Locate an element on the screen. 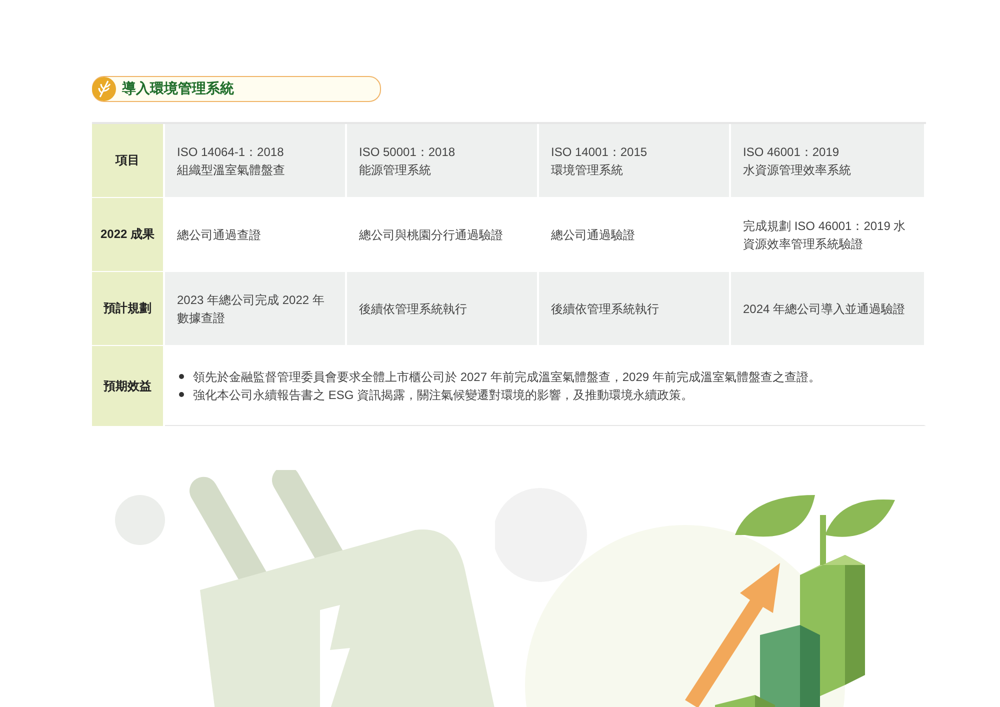 This screenshot has height=707, width=1000. short-block-drawing is located at coordinates (745, 701).